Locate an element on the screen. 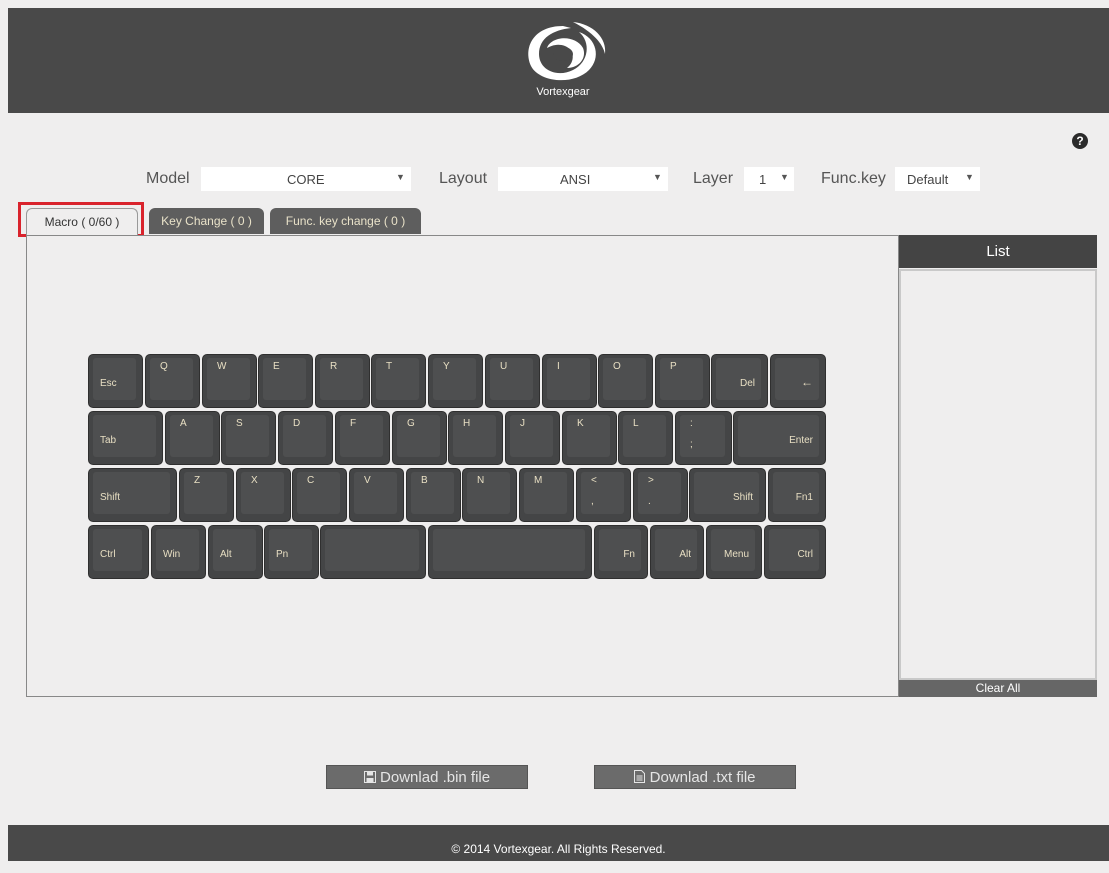 Image resolution: width=1109 pixels, height=873 pixels. key-win-3-1: Win is located at coordinates (178, 552).